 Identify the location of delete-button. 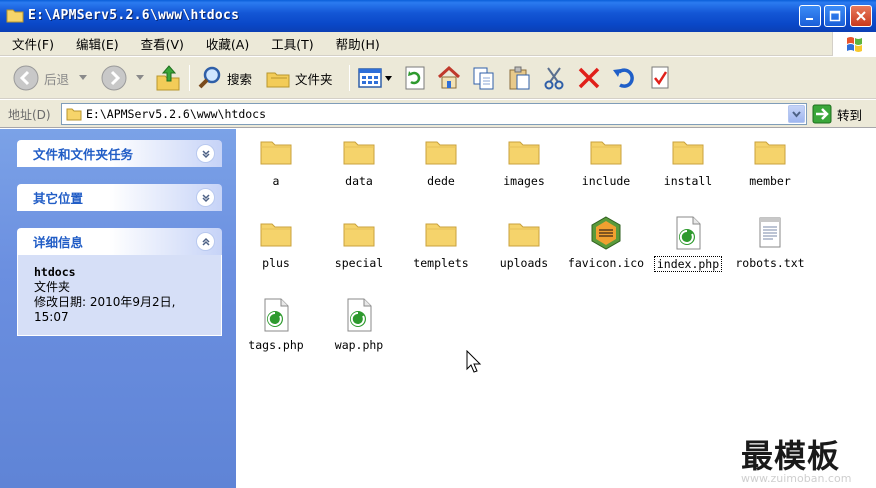
(589, 78).